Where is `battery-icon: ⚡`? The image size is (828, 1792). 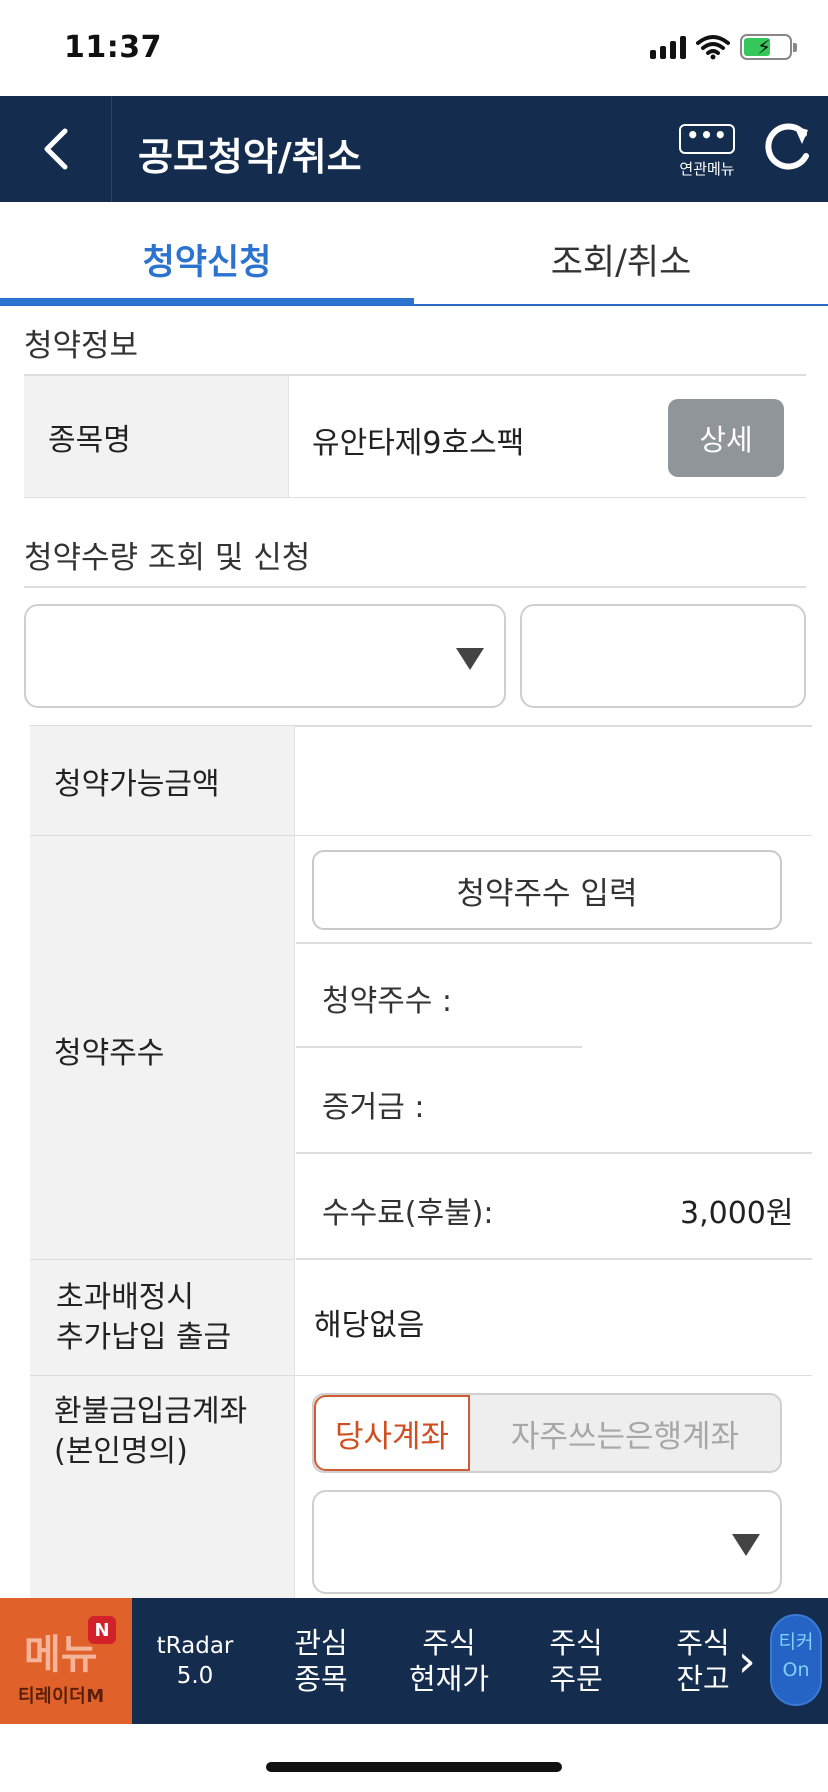 battery-icon: ⚡ is located at coordinates (768, 47).